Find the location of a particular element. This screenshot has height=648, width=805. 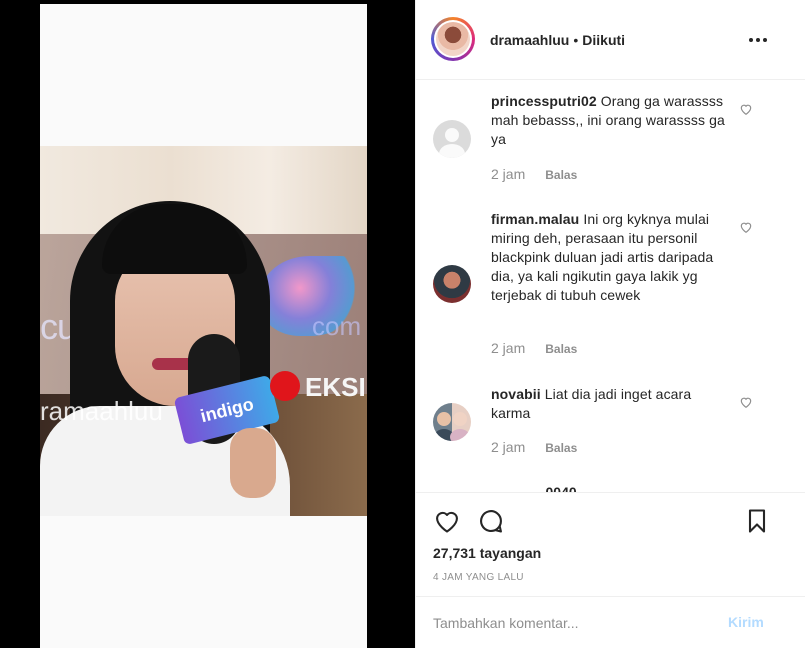

channel-label: EKSI is located at coordinates (335, 387).